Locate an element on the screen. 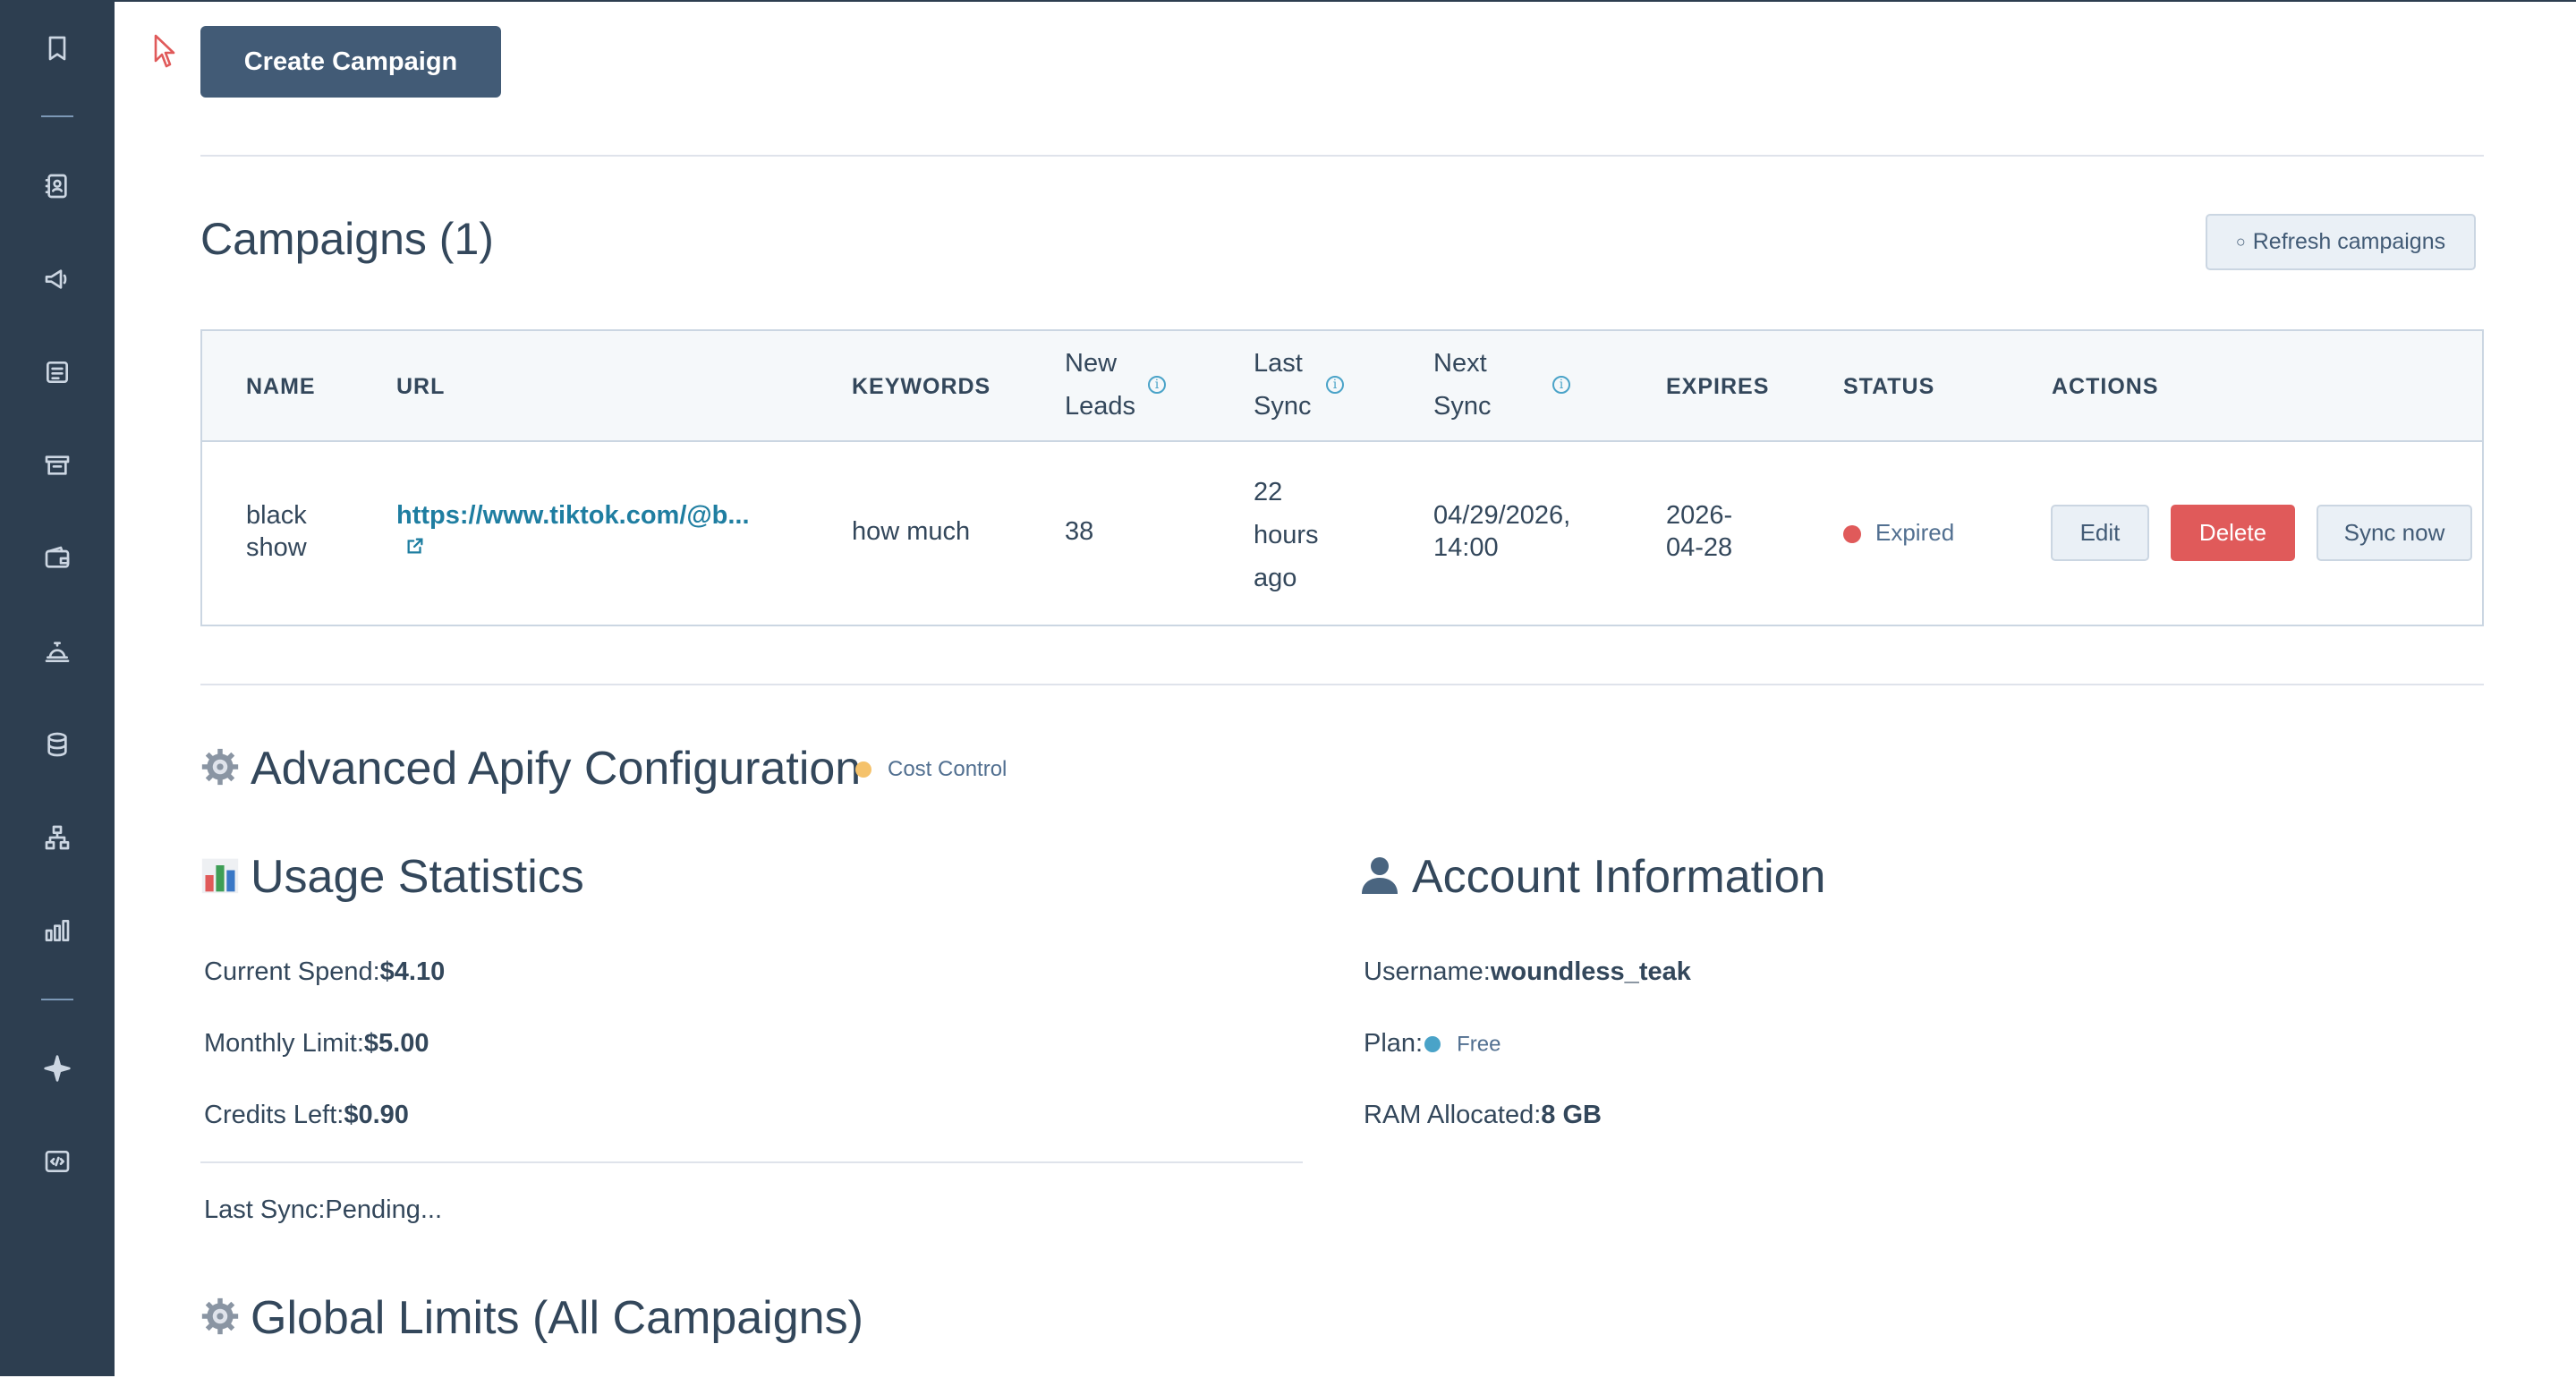 The width and height of the screenshot is (2576, 1378). workflow-icon is located at coordinates (57, 838).